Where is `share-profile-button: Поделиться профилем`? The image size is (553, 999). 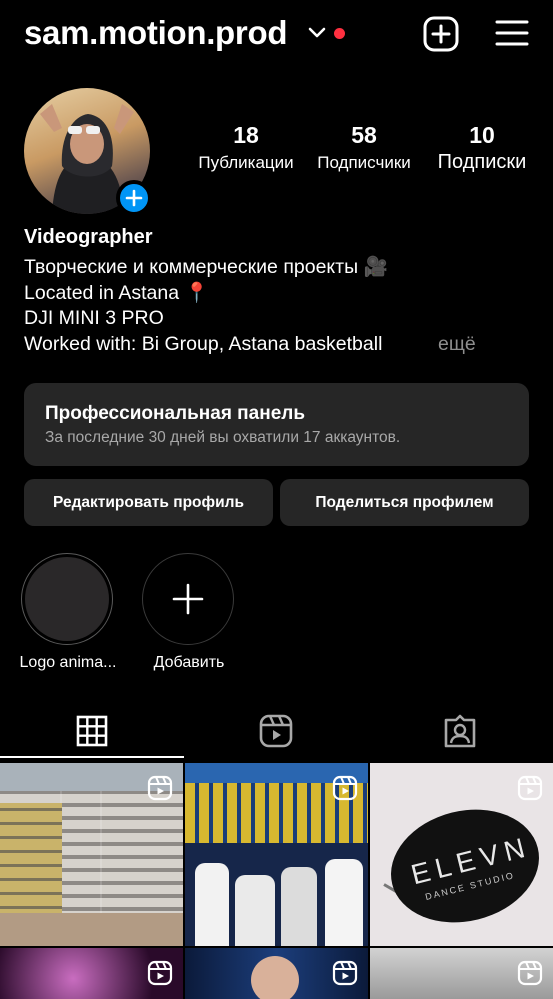
share-profile-button: Поделиться профилем is located at coordinates (404, 502).